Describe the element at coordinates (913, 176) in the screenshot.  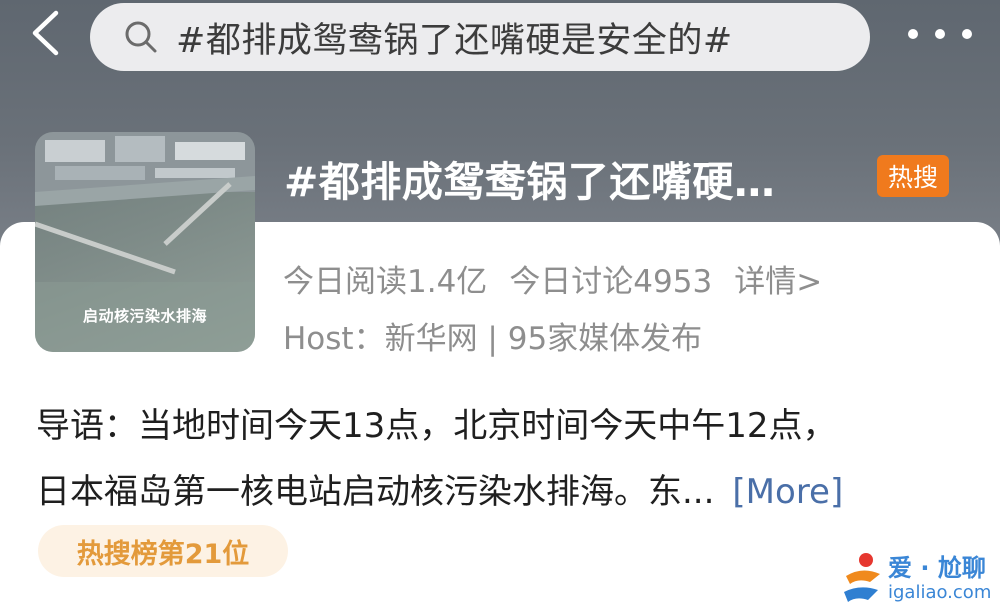
I see `hot-search-badge: 热搜` at that location.